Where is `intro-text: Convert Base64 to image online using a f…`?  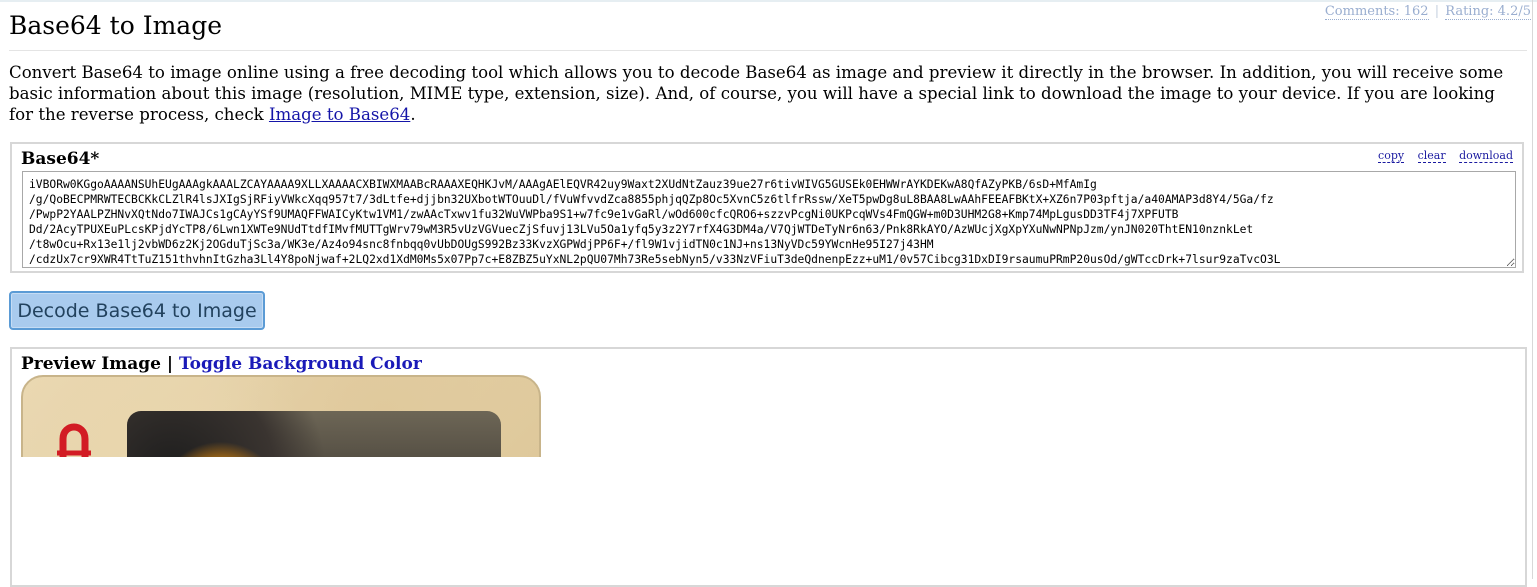
intro-text: Convert Base64 to image online using a f… is located at coordinates (756, 93).